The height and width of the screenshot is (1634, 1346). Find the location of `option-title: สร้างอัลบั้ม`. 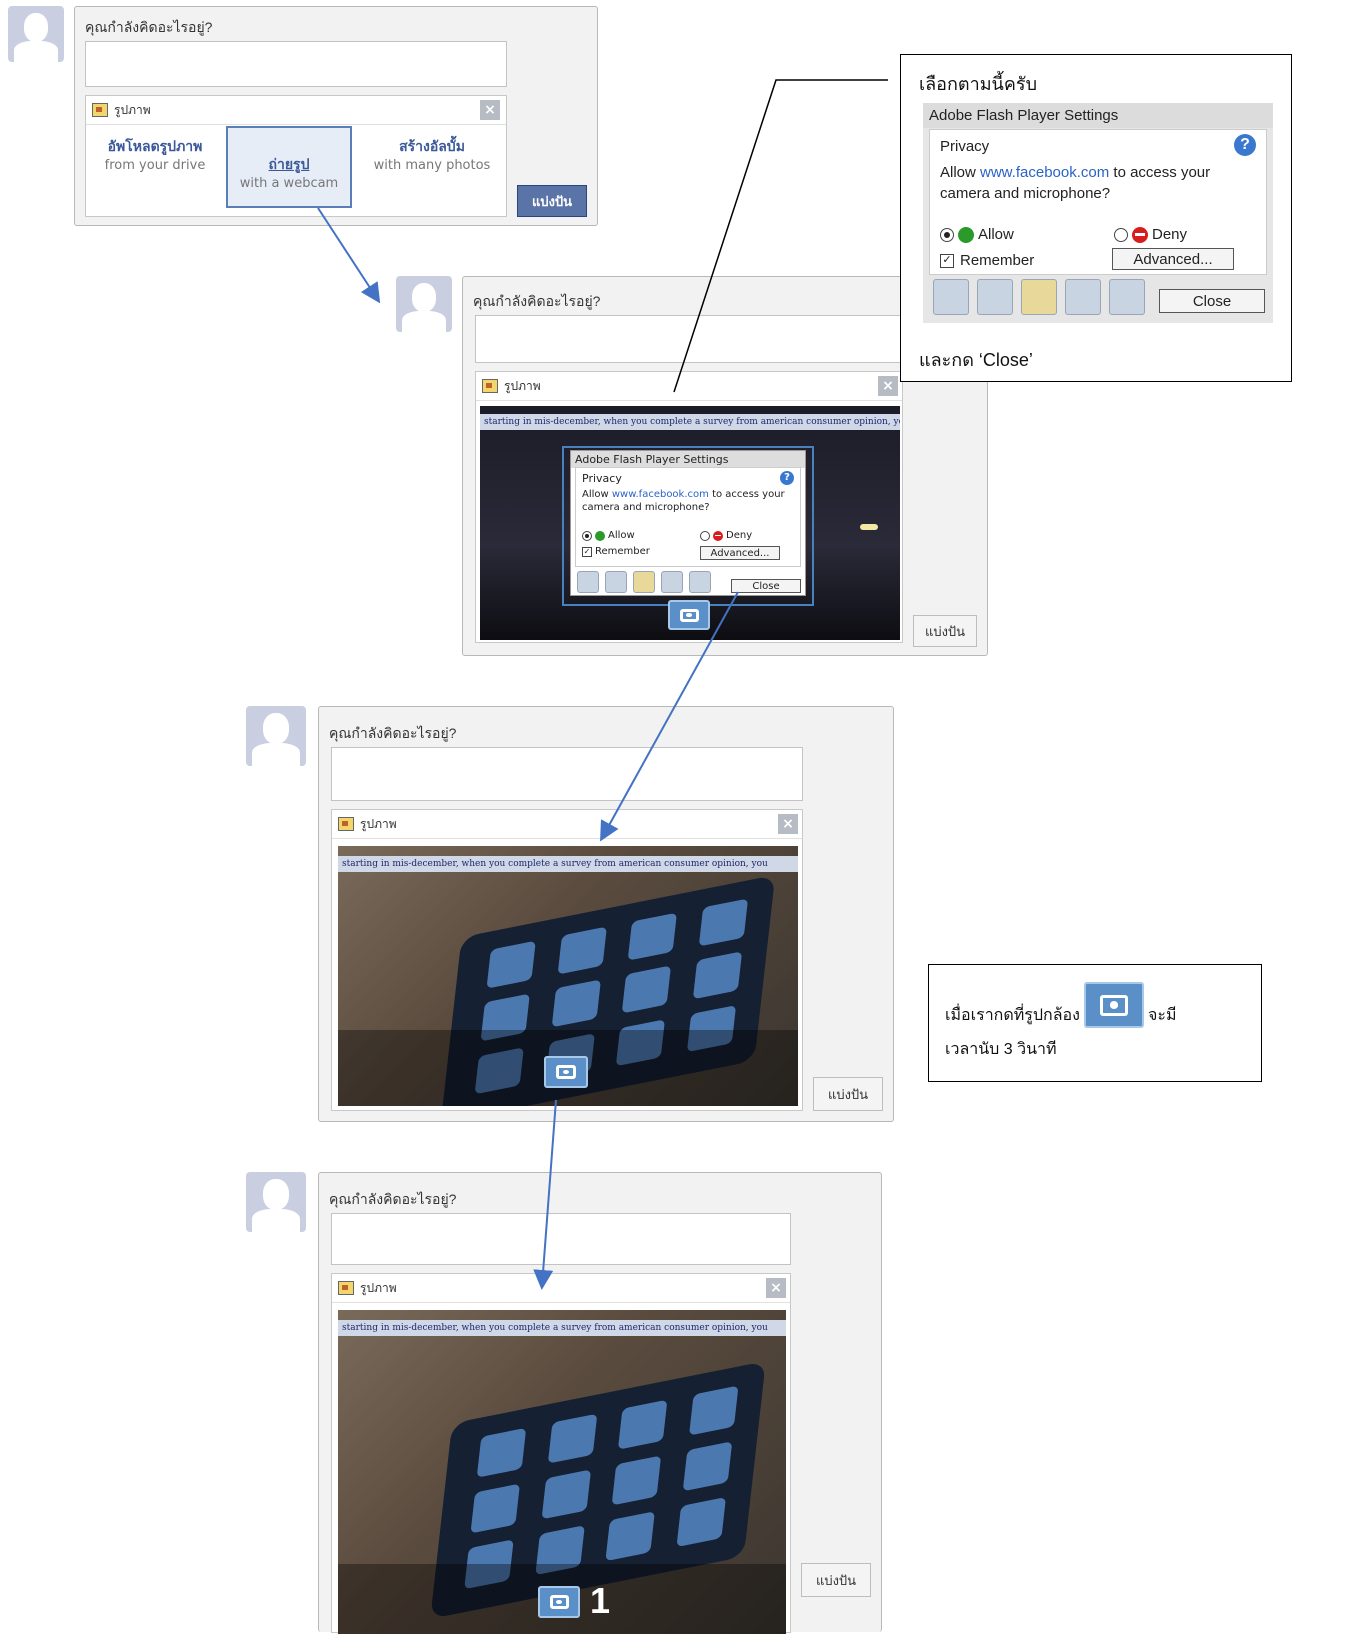

option-title: สร้างอัลบั้ม is located at coordinates (432, 147).